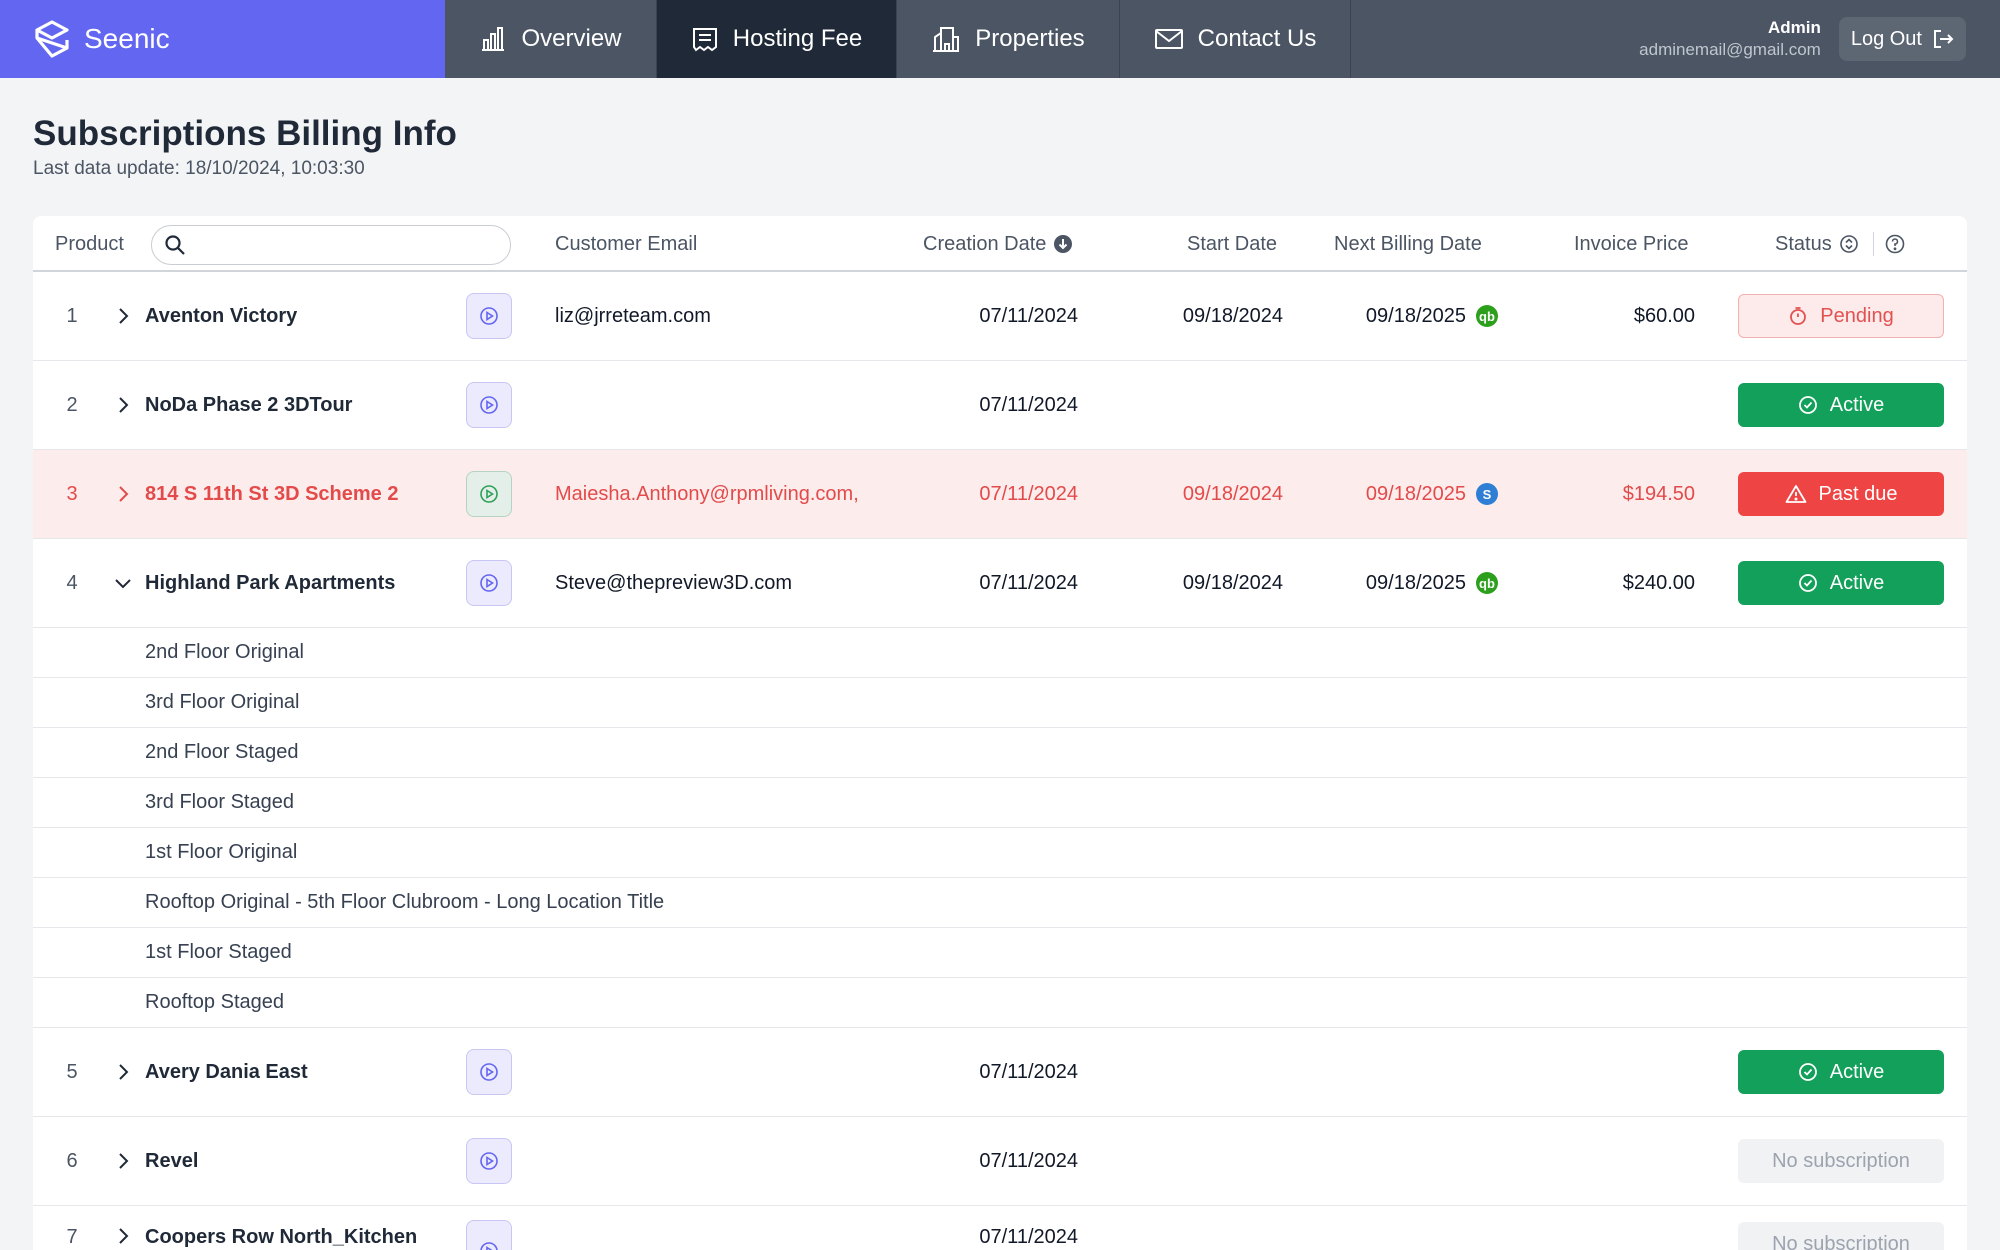 The width and height of the screenshot is (2000, 1250). What do you see at coordinates (1000, 1072) in the screenshot?
I see `table-row: 5 Avery Dania East 07/11/2024 Active` at bounding box center [1000, 1072].